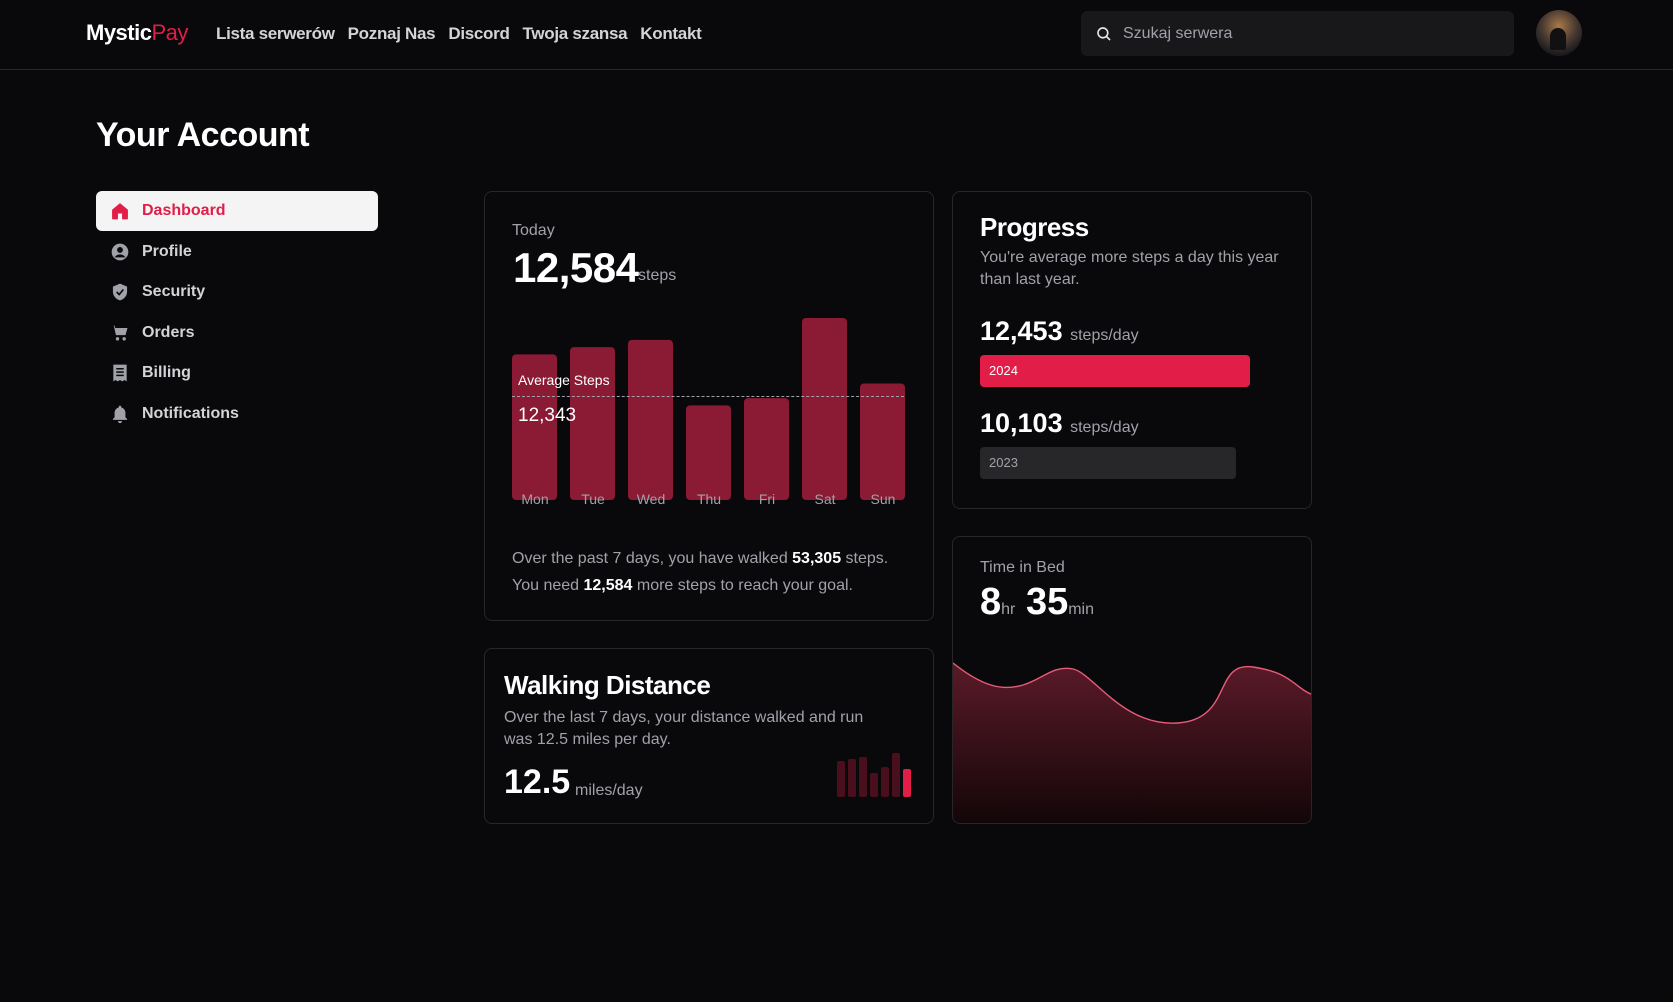 Image resolution: width=1673 pixels, height=1002 pixels. I want to click on bar-label-thu: Thu, so click(709, 499).